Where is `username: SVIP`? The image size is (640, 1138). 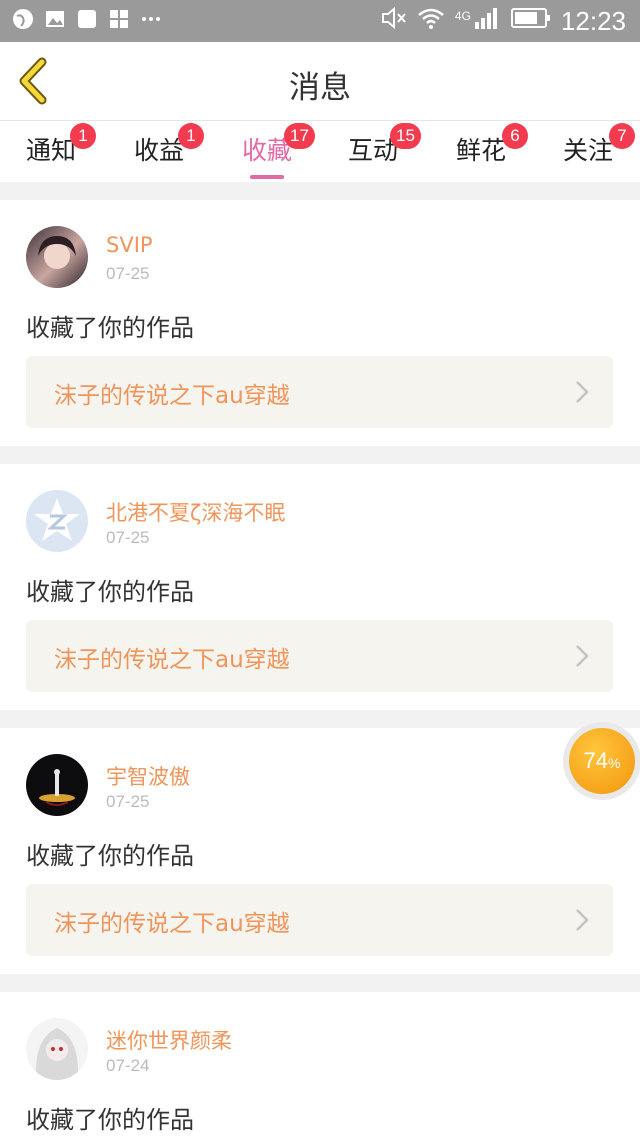
username: SVIP is located at coordinates (129, 245).